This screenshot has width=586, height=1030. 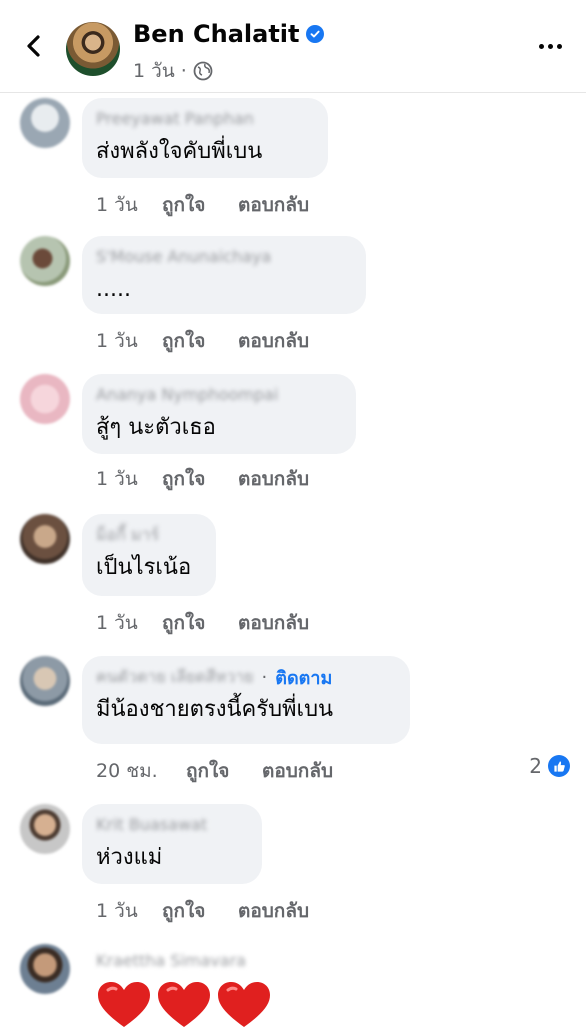 What do you see at coordinates (218, 395) in the screenshot?
I see `comment-author: Ananya Nymphoompai` at bounding box center [218, 395].